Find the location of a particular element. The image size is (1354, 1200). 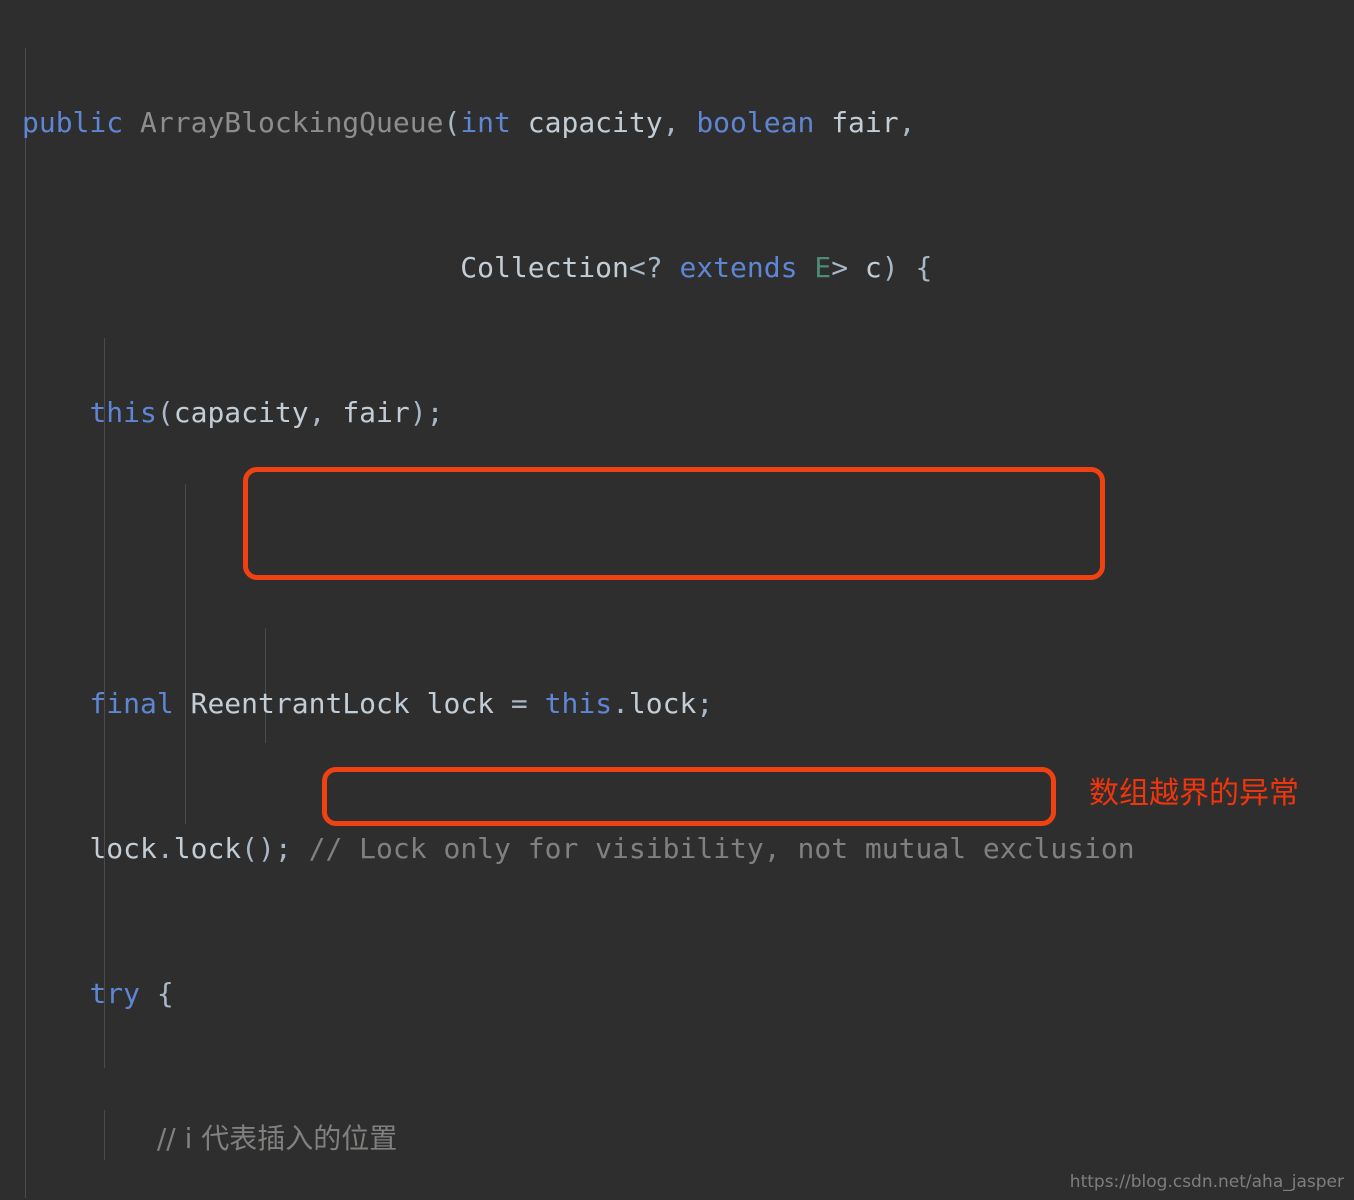

code-line-5: final ReentrantLock lock = this.lock; is located at coordinates (401, 703).